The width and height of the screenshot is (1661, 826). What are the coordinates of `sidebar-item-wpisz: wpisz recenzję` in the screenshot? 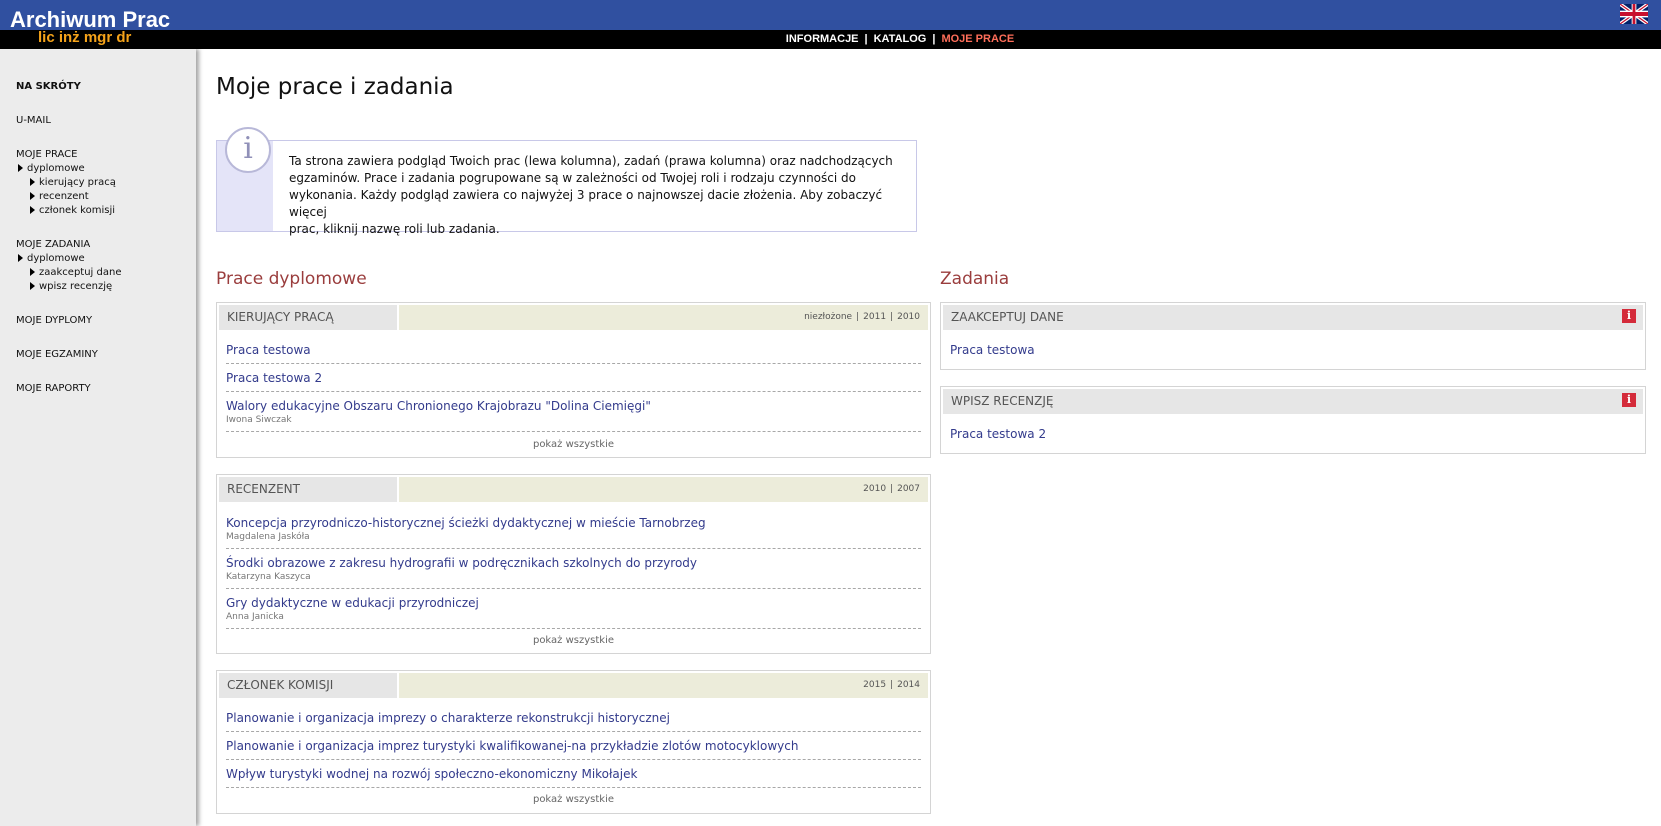 It's located at (71, 286).